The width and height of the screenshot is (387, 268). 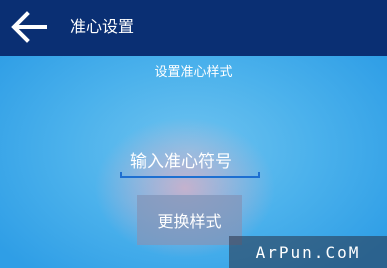 I want to click on page-title: 准心设置, so click(x=102, y=26).